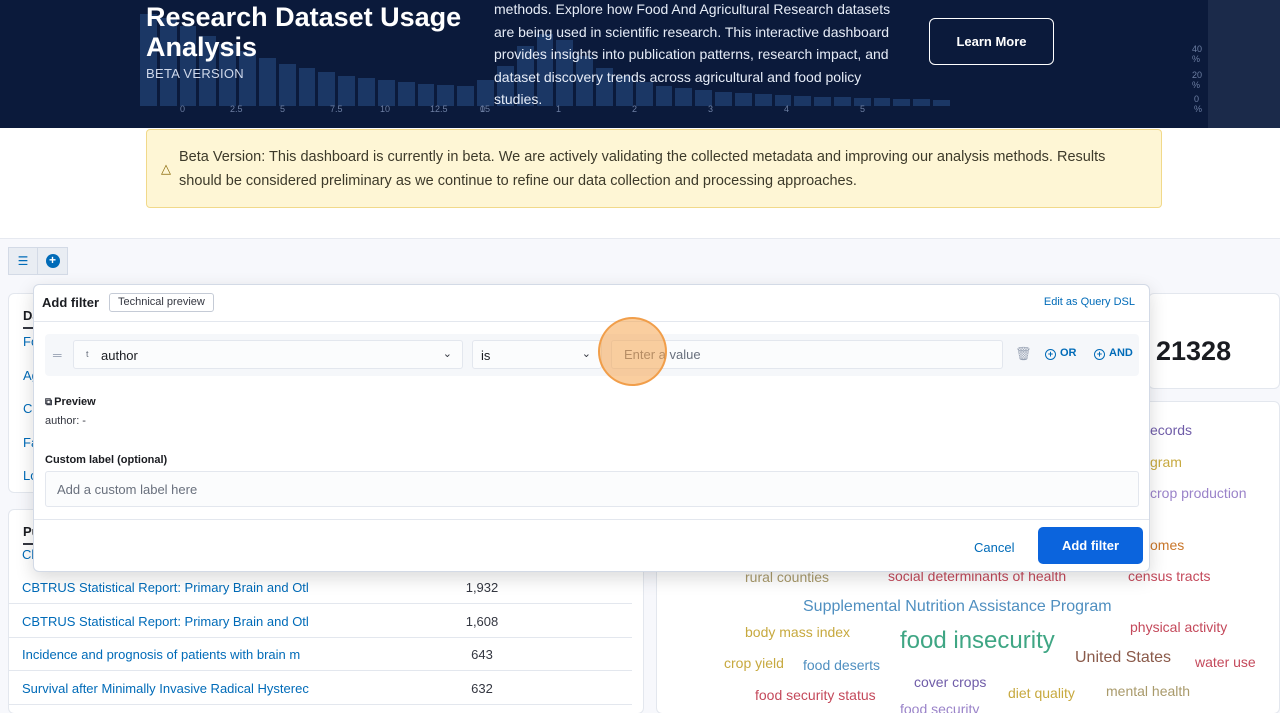 The height and width of the screenshot is (713, 1280). Describe the element at coordinates (106, 460) in the screenshot. I see `custom-label-heading: Custom label (optional)` at that location.